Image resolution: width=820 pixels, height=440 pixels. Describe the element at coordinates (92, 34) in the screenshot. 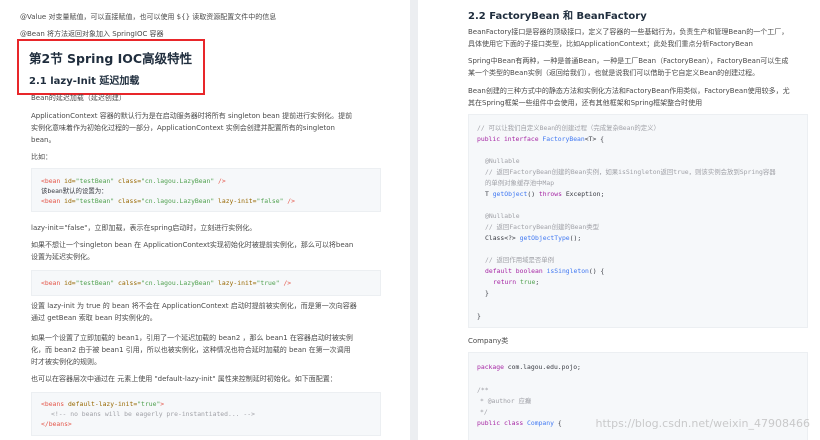

I see `intro-line-bean: @Bean 将方法返回对象加入 SpringIOC 容器` at that location.